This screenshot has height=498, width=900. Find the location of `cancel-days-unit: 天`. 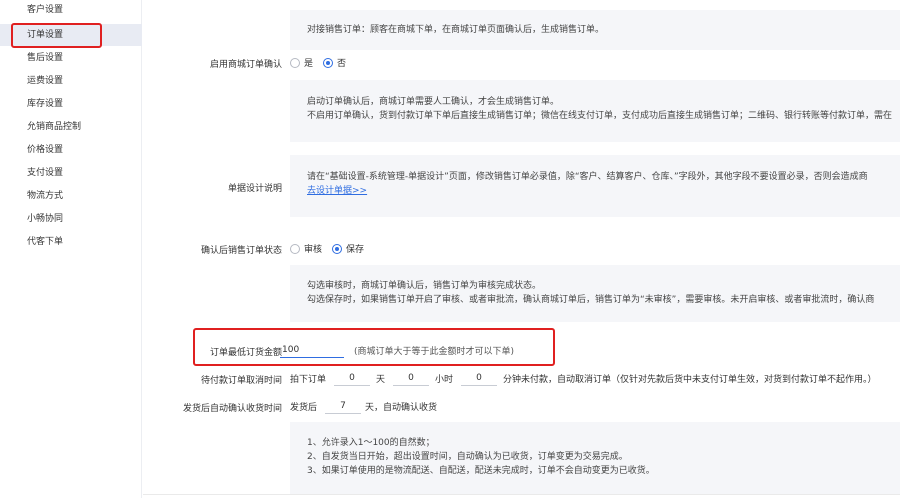

cancel-days-unit: 天 is located at coordinates (381, 379).